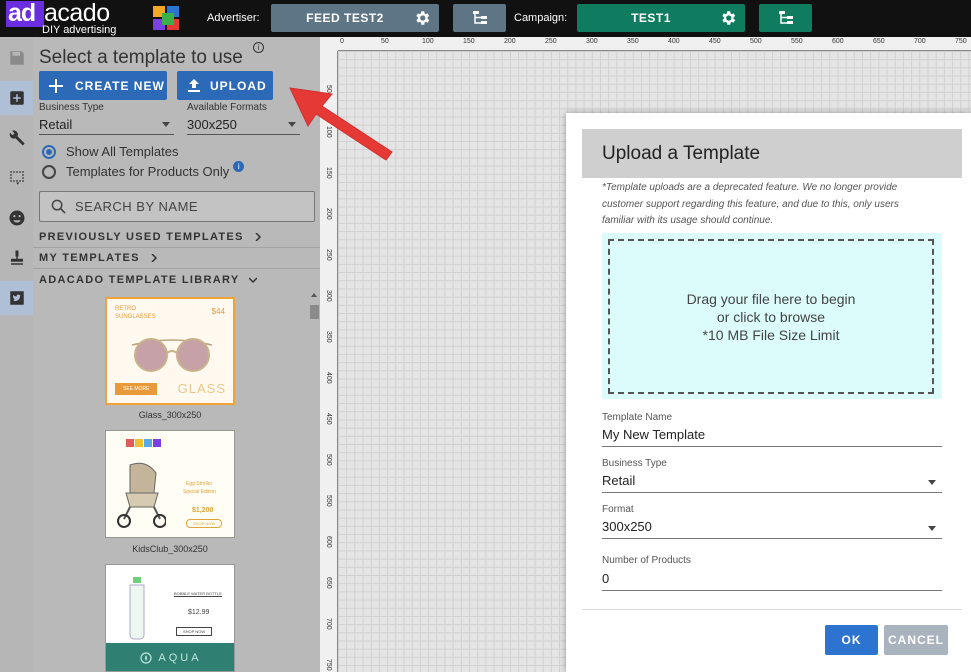 The height and width of the screenshot is (672, 971). I want to click on rail-select, so click(16, 178).